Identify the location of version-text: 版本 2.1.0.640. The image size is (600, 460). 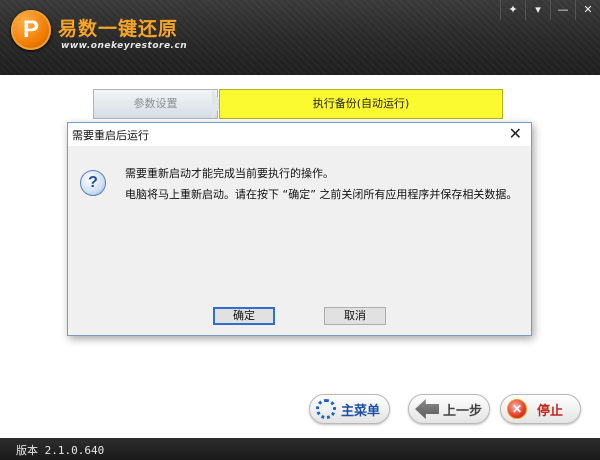
(60, 450).